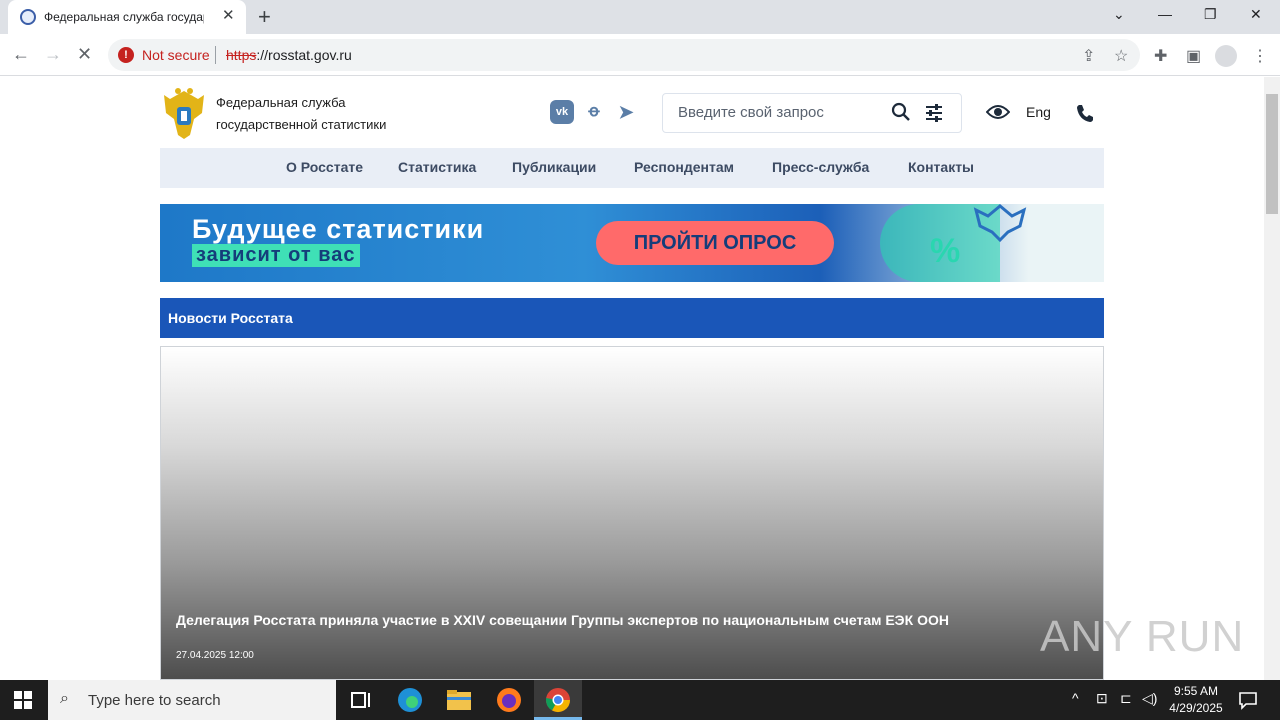 The height and width of the screenshot is (720, 1280). Describe the element at coordinates (941, 167) in the screenshot. I see `nav-item-contacts: Контакты` at that location.